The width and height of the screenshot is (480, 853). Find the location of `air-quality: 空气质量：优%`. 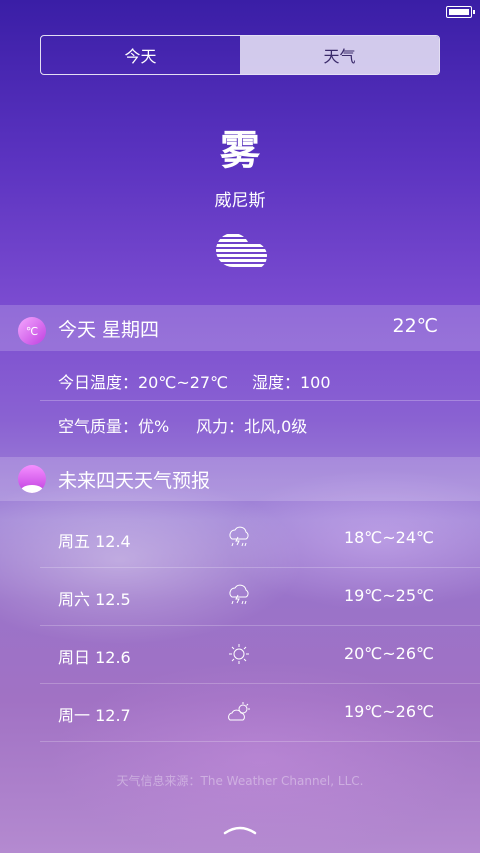

air-quality: 空气质量：优% is located at coordinates (114, 426).